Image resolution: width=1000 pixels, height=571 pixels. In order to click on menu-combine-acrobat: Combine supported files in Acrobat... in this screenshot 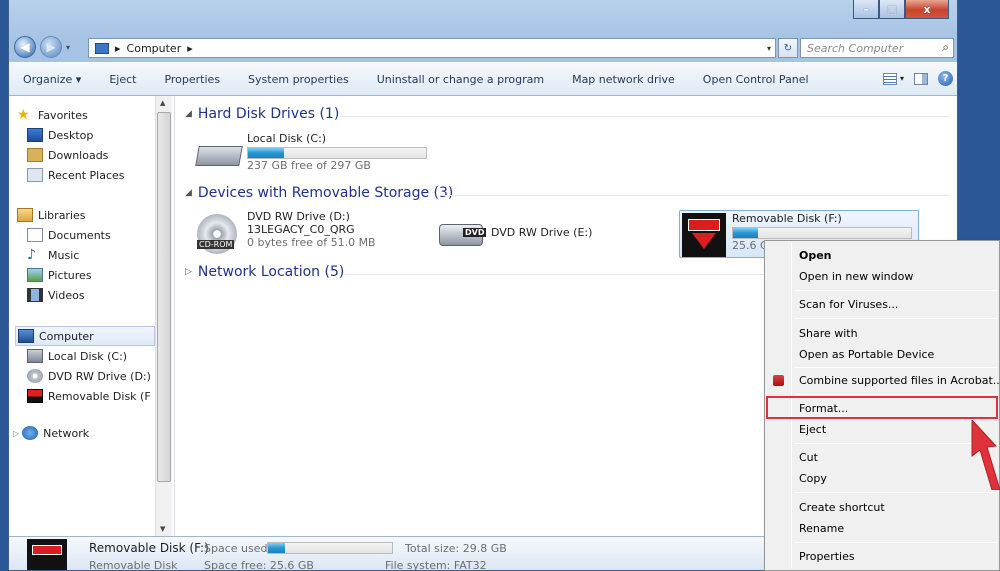, I will do `click(899, 380)`.